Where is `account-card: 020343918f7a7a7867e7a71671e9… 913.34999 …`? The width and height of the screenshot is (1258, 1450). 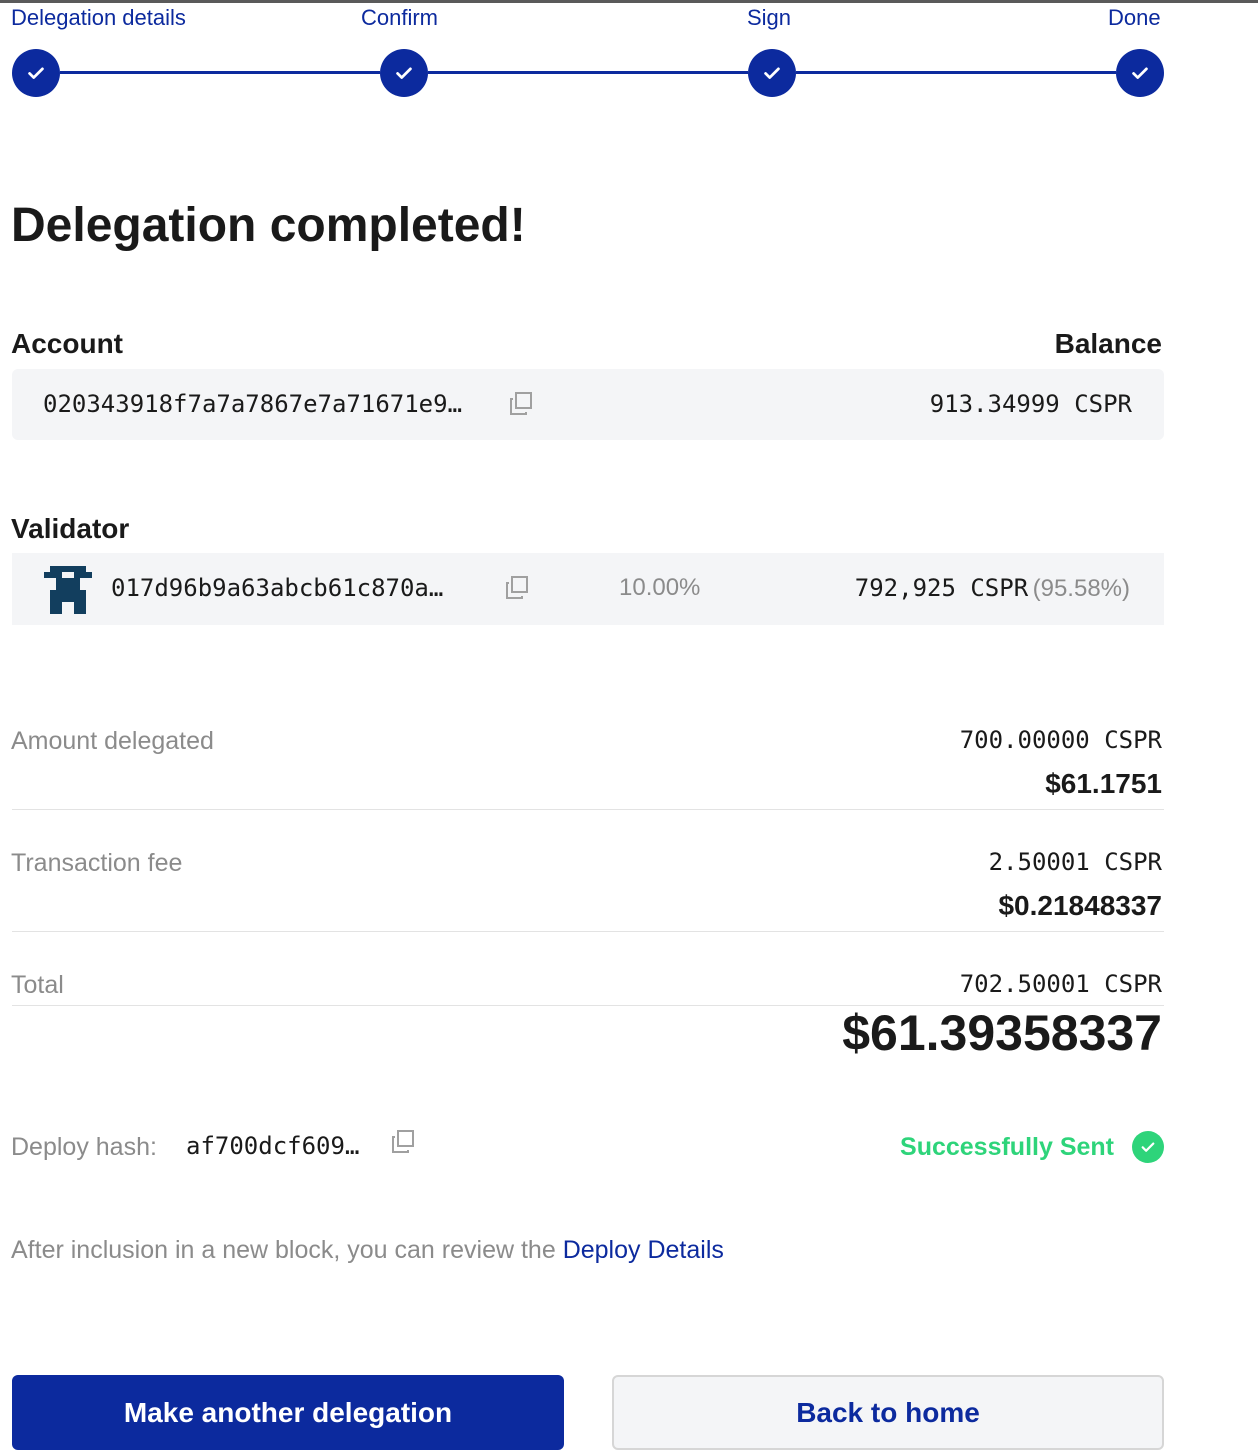 account-card: 020343918f7a7a7867e7a71671e9… 913.34999 … is located at coordinates (588, 404).